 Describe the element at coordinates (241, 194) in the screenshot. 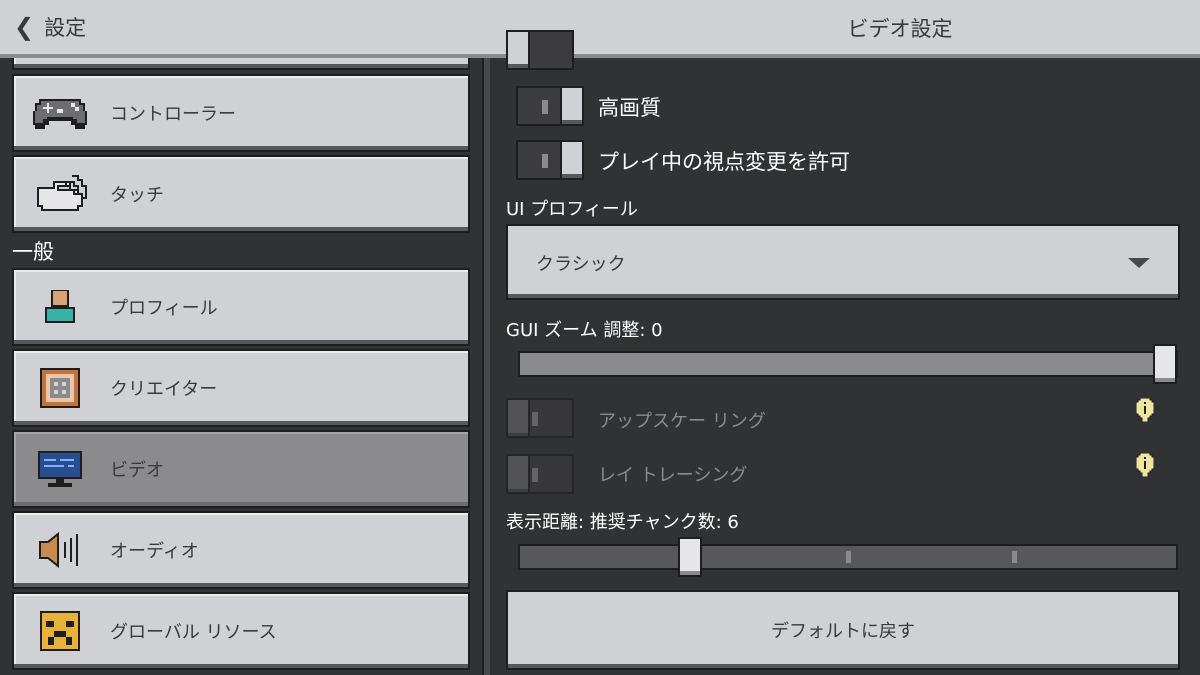

I see `sidebar-item-touch: タッチ` at that location.